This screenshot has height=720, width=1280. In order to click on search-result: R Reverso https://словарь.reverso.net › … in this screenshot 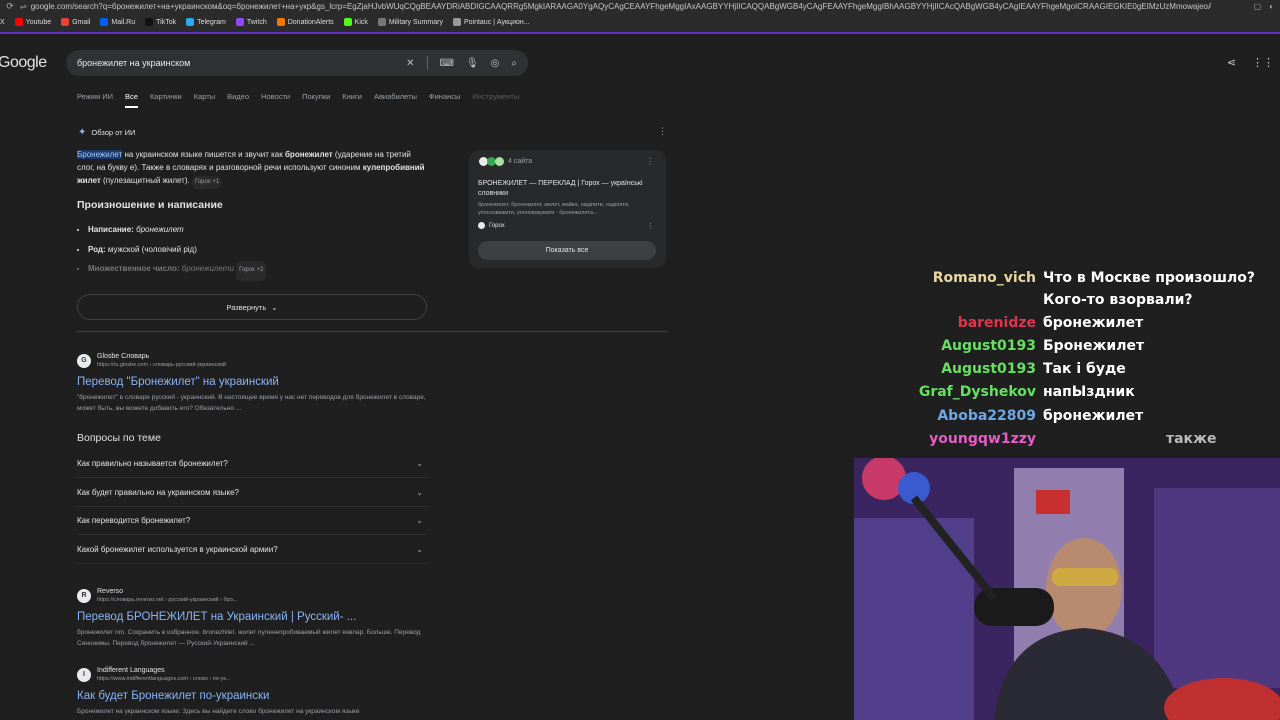, I will do `click(252, 618)`.